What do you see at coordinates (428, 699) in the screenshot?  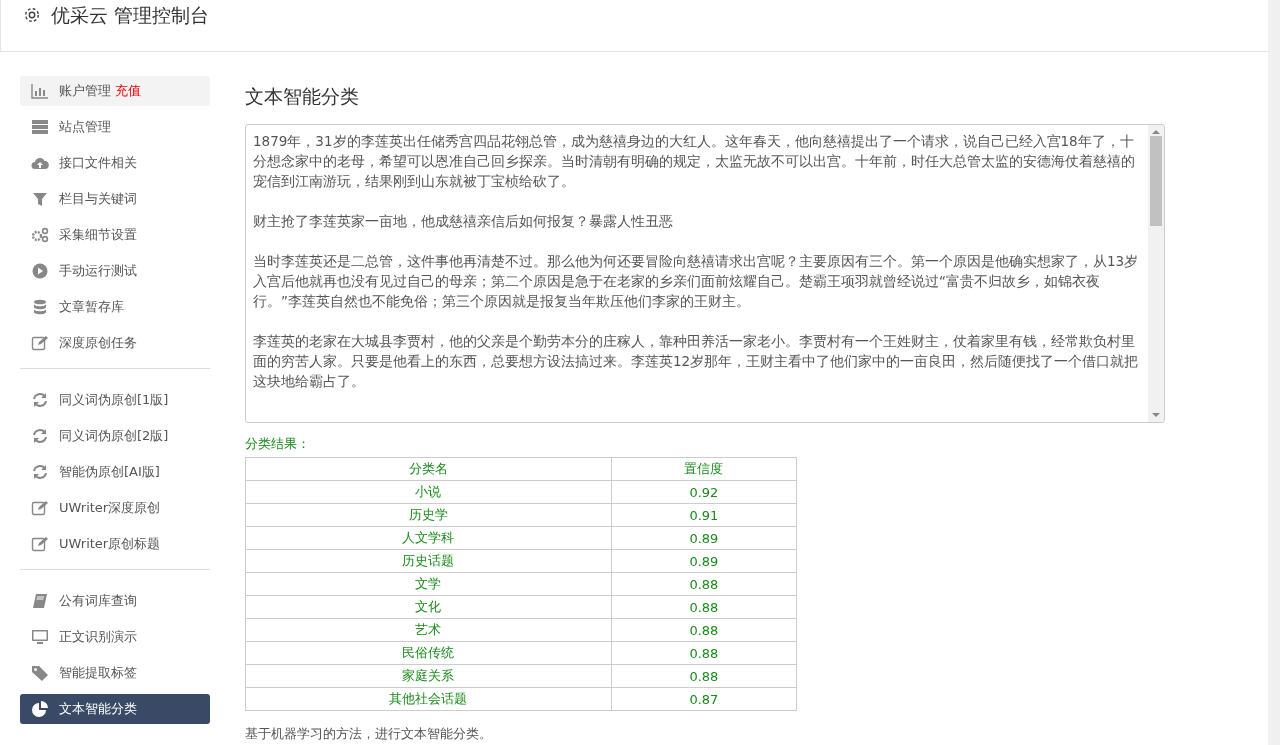 I see `table-cell: 其他社会话题` at bounding box center [428, 699].